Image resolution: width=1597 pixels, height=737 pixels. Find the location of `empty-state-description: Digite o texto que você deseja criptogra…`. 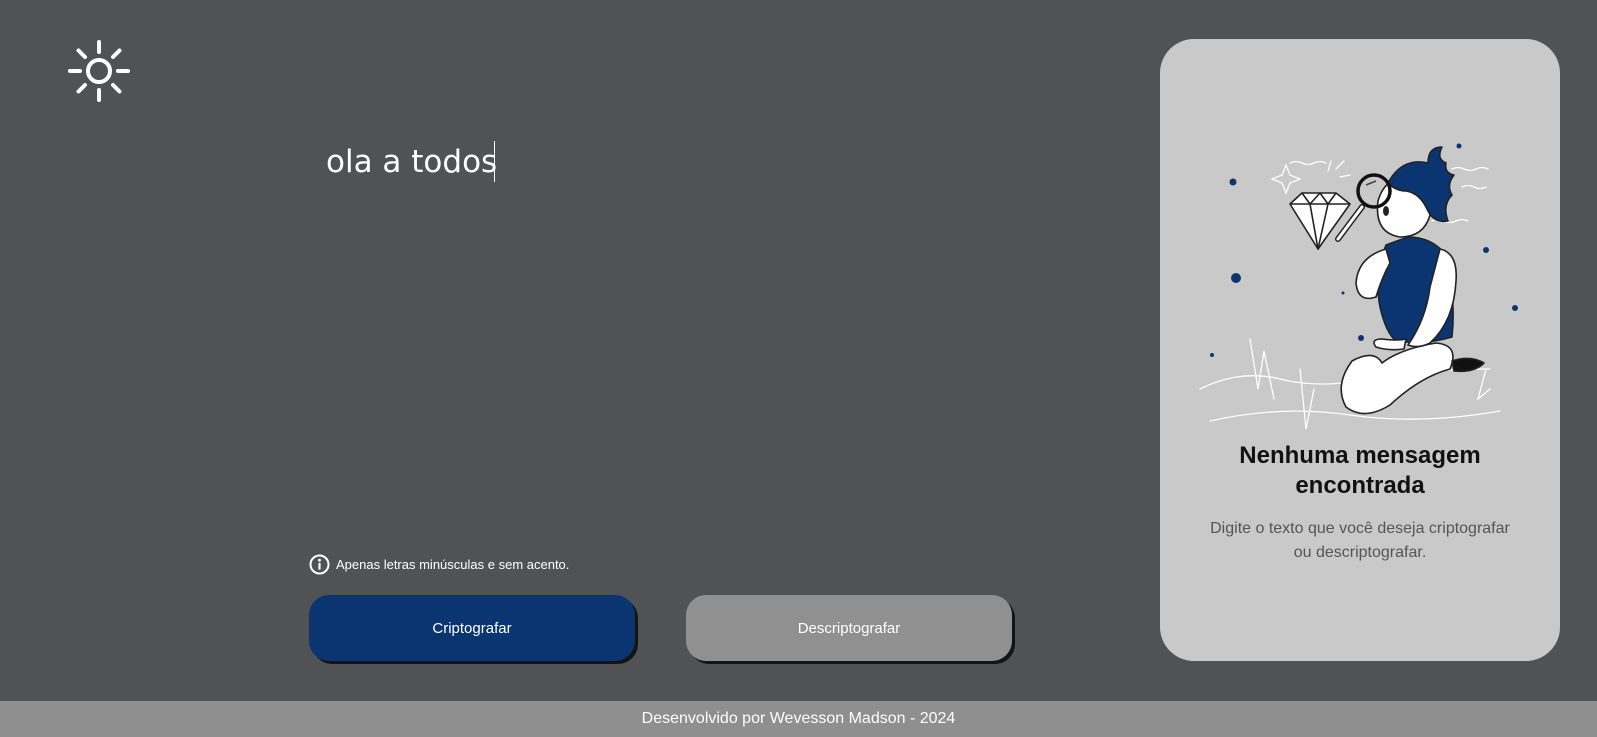

empty-state-description: Digite o texto que você deseja criptogra… is located at coordinates (1360, 540).